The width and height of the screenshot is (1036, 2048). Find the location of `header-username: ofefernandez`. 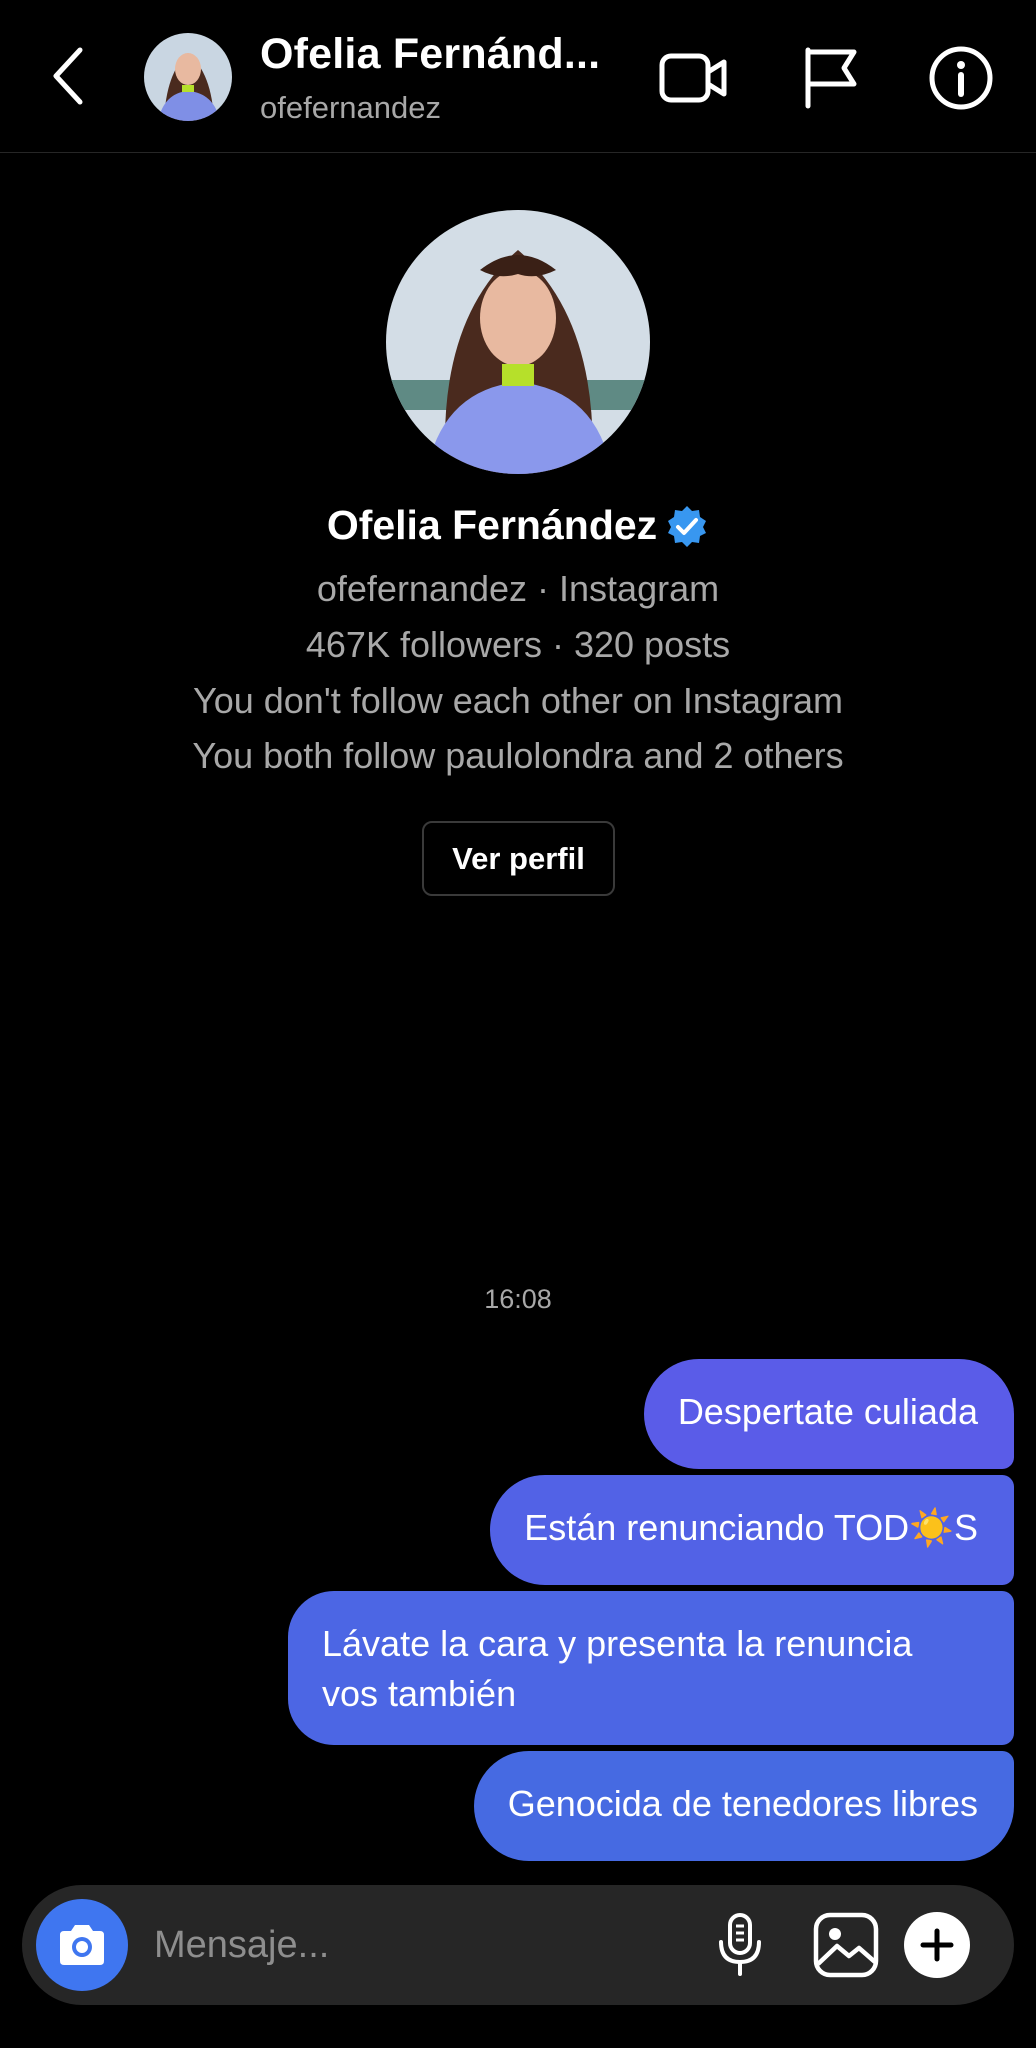

header-username: ofefernandez is located at coordinates (350, 107).